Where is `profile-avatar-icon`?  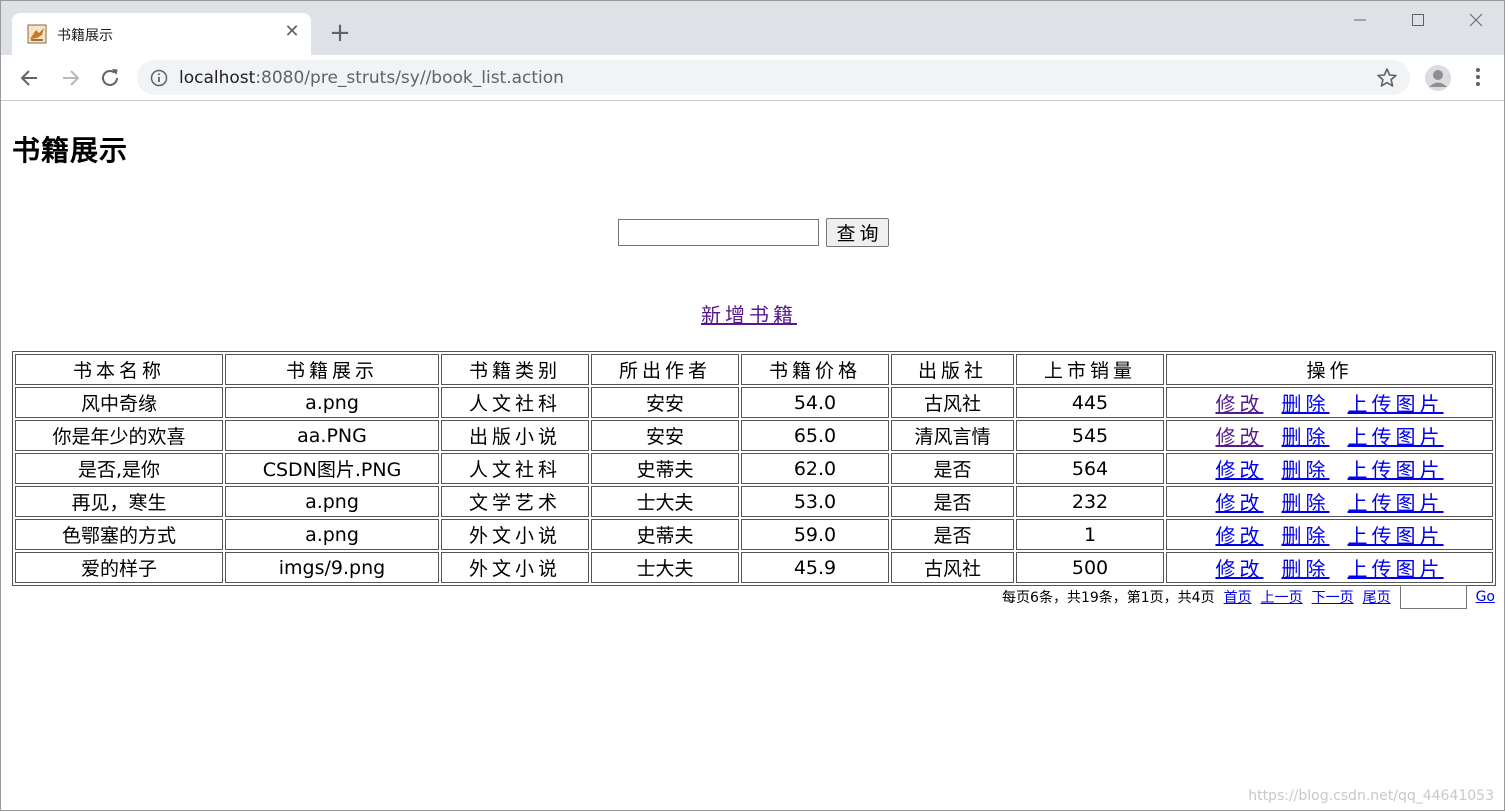
profile-avatar-icon is located at coordinates (1438, 78).